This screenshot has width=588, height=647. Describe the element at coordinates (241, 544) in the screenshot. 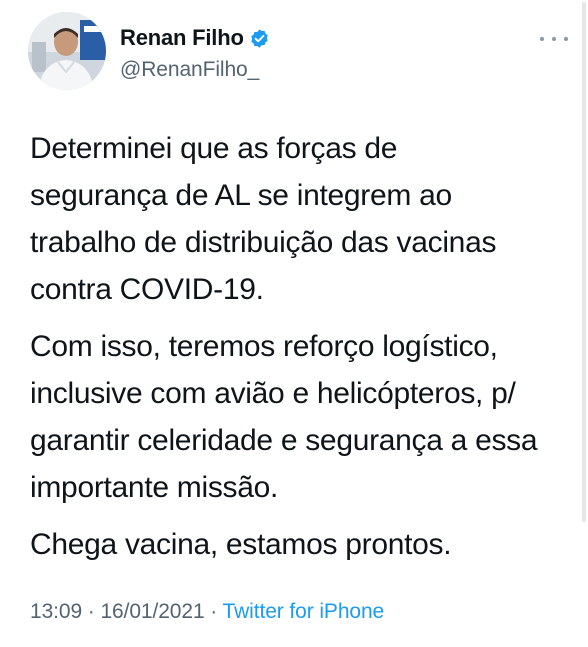

I see `tweet-paragraph: Chega vacina, estamos prontos.` at that location.